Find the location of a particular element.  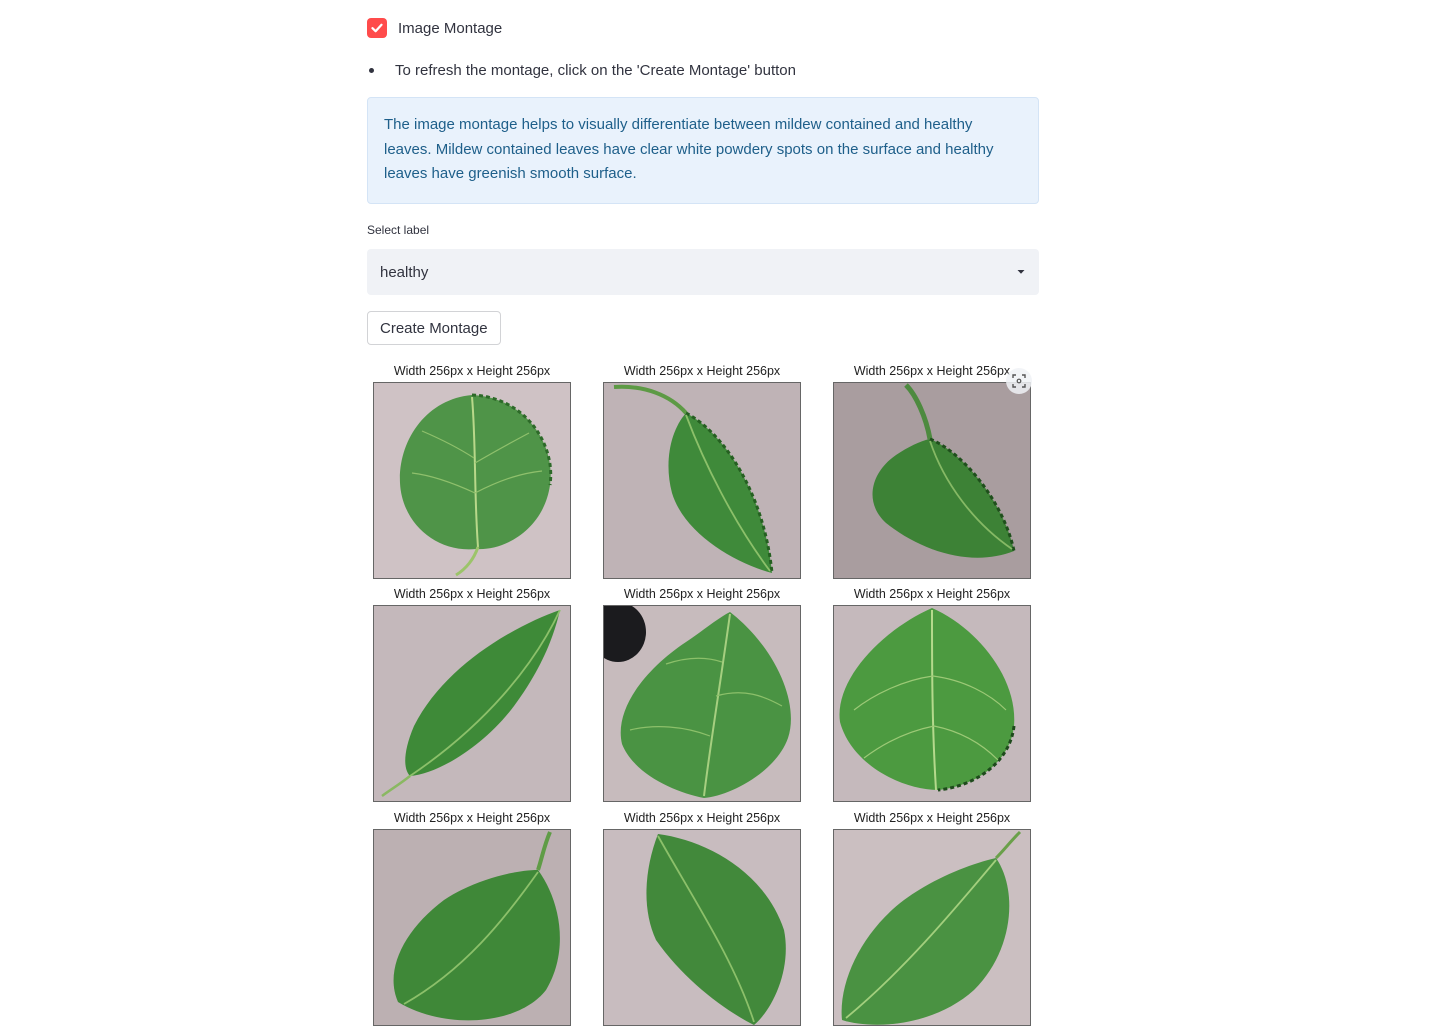

select-label: Select label is located at coordinates (398, 230).